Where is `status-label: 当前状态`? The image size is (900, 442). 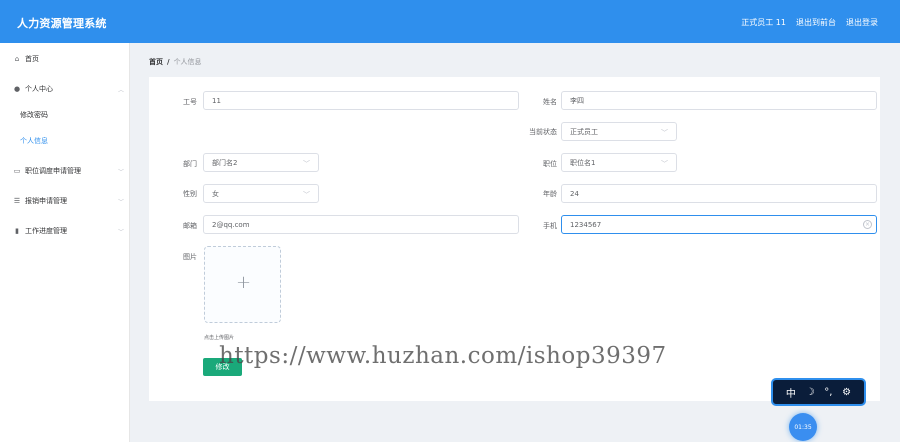 status-label: 当前状态 is located at coordinates (543, 132).